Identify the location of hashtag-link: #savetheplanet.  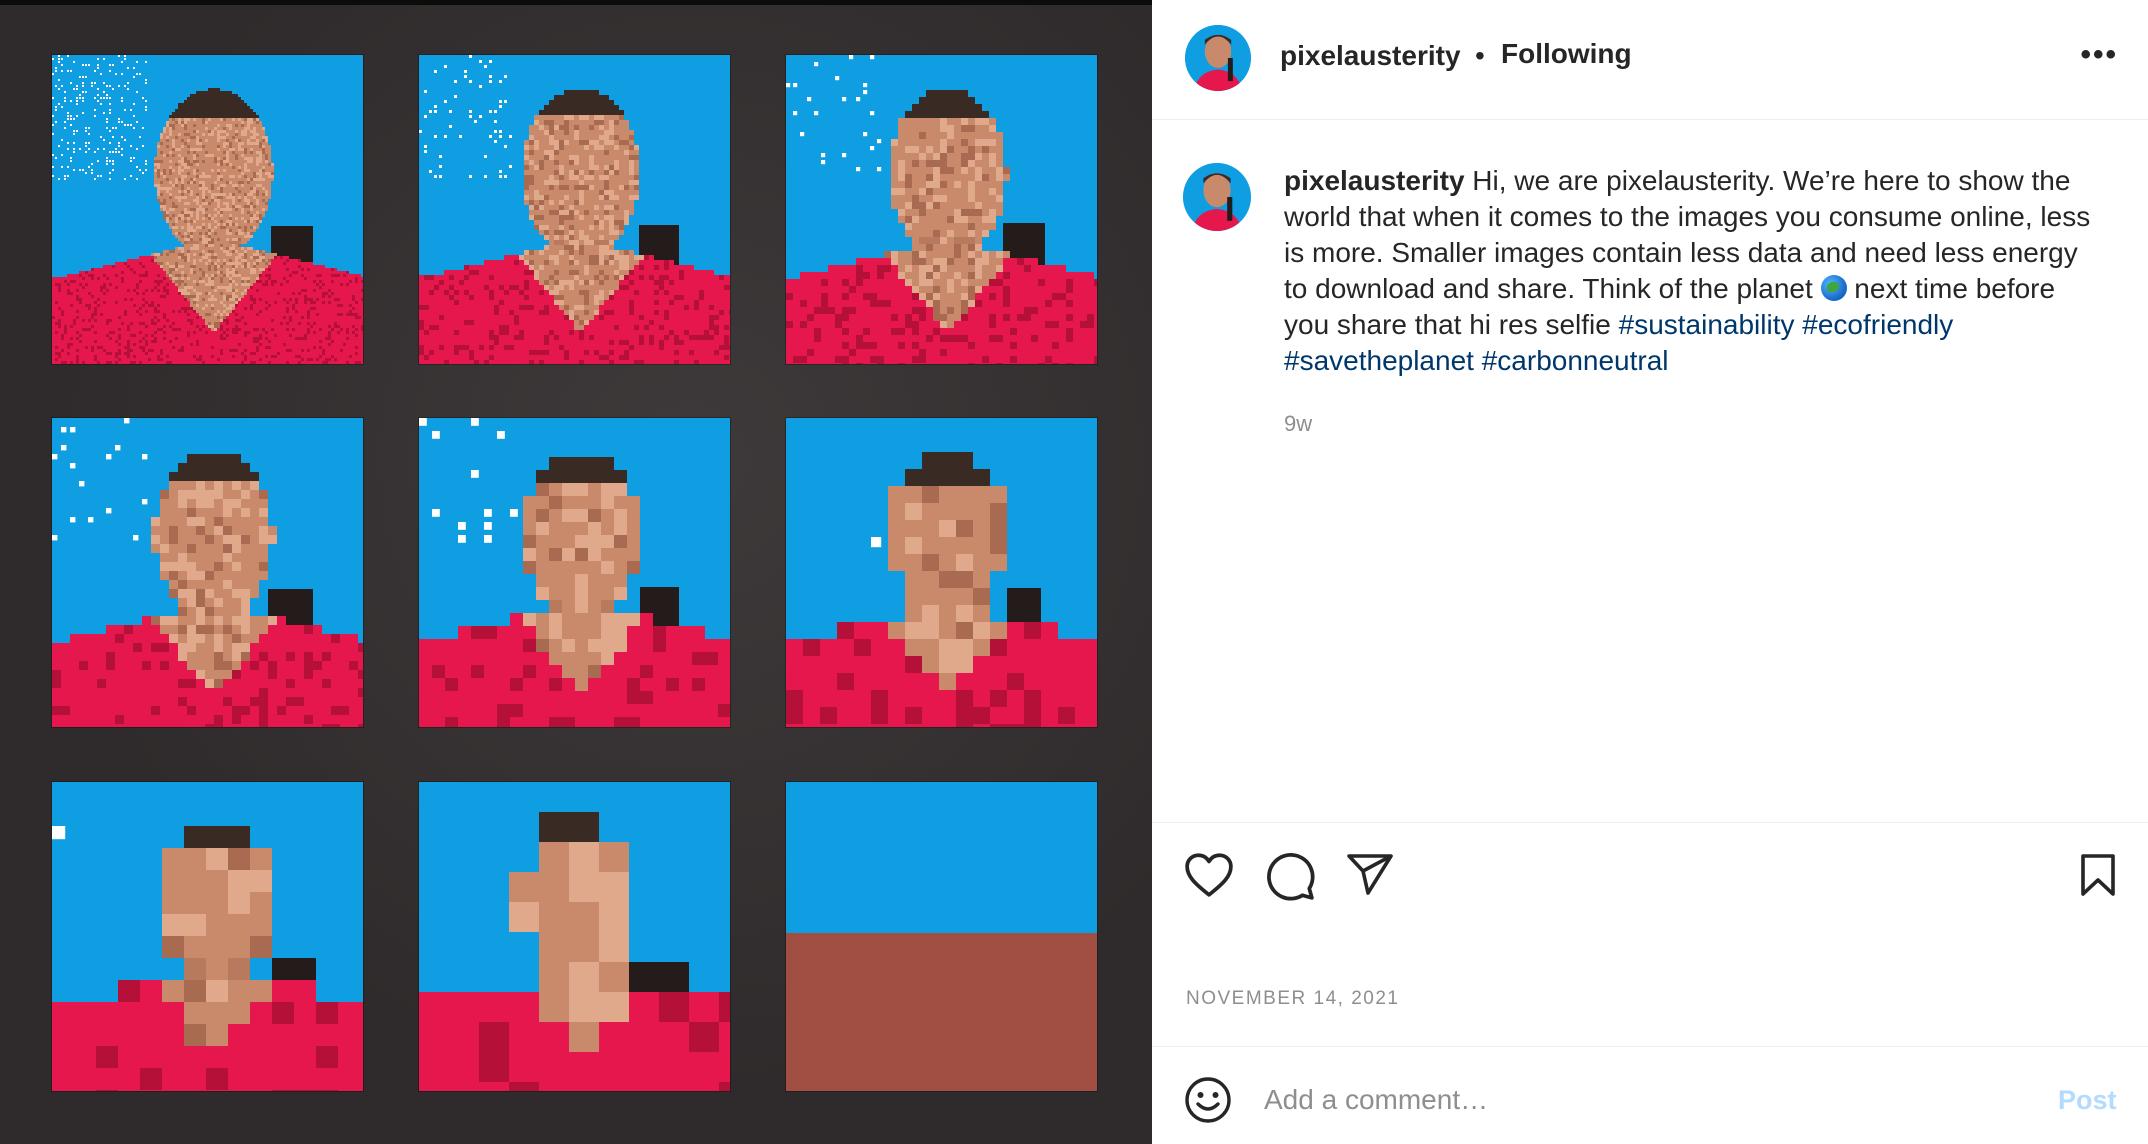
(1379, 360).